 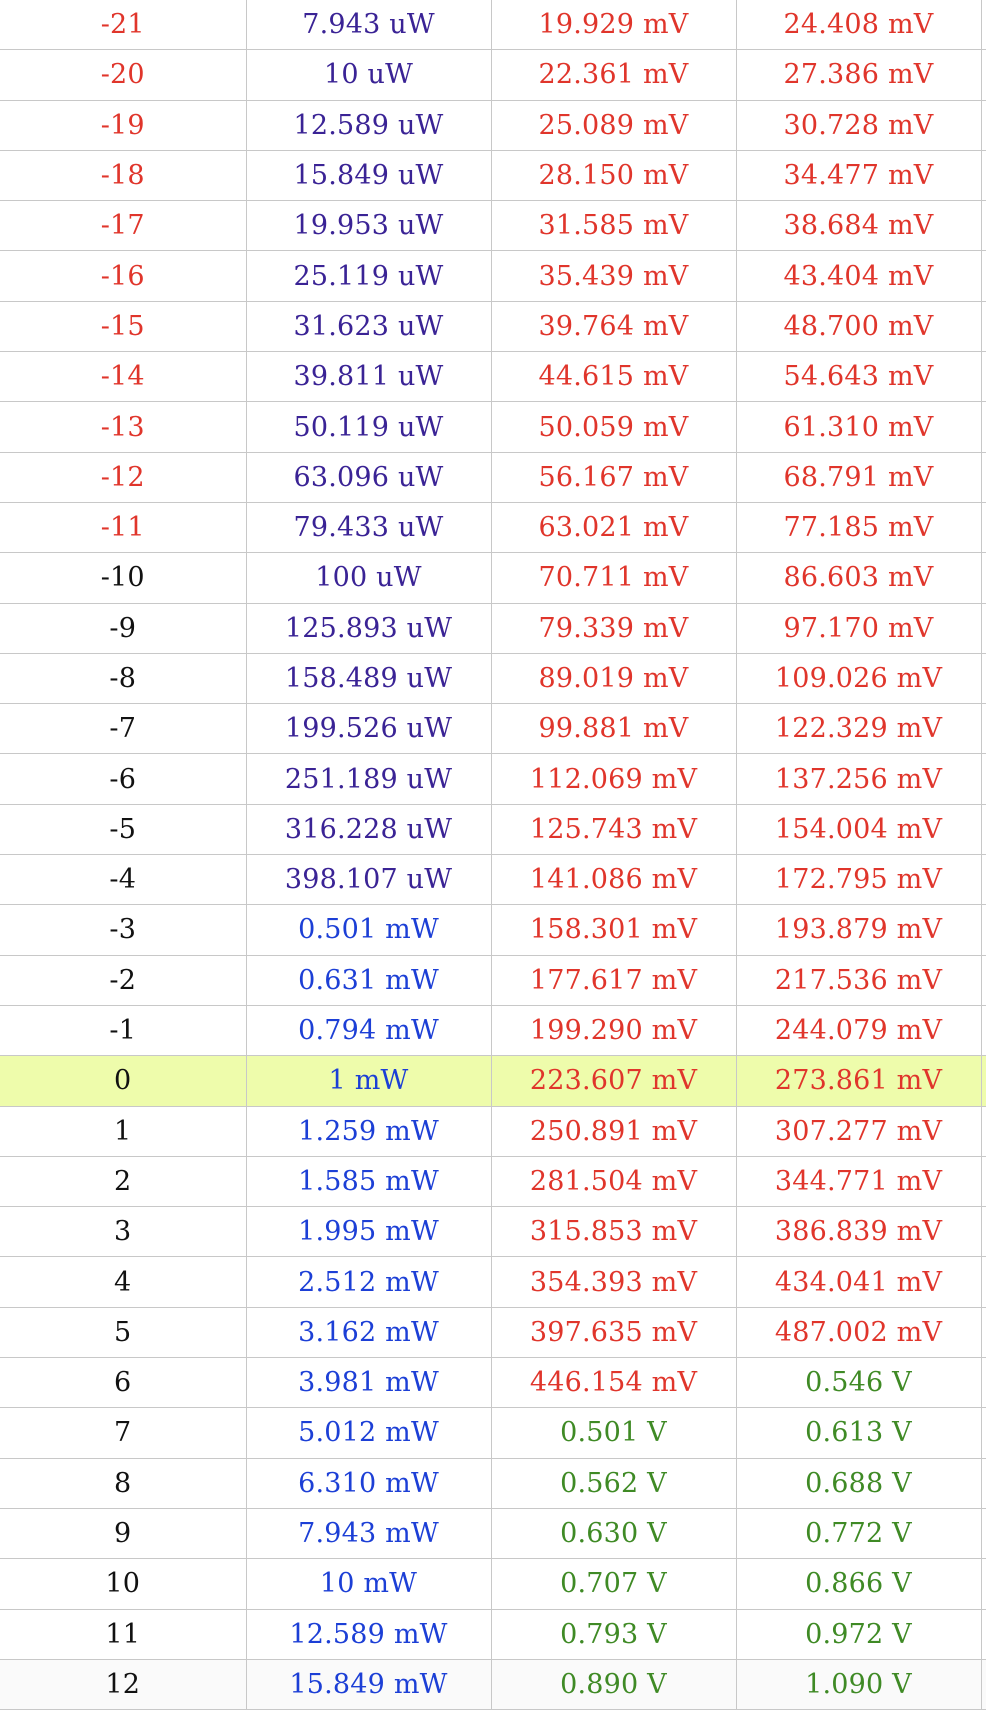 I want to click on voltage-a-cell: 125.743 mV, so click(x=613, y=829).